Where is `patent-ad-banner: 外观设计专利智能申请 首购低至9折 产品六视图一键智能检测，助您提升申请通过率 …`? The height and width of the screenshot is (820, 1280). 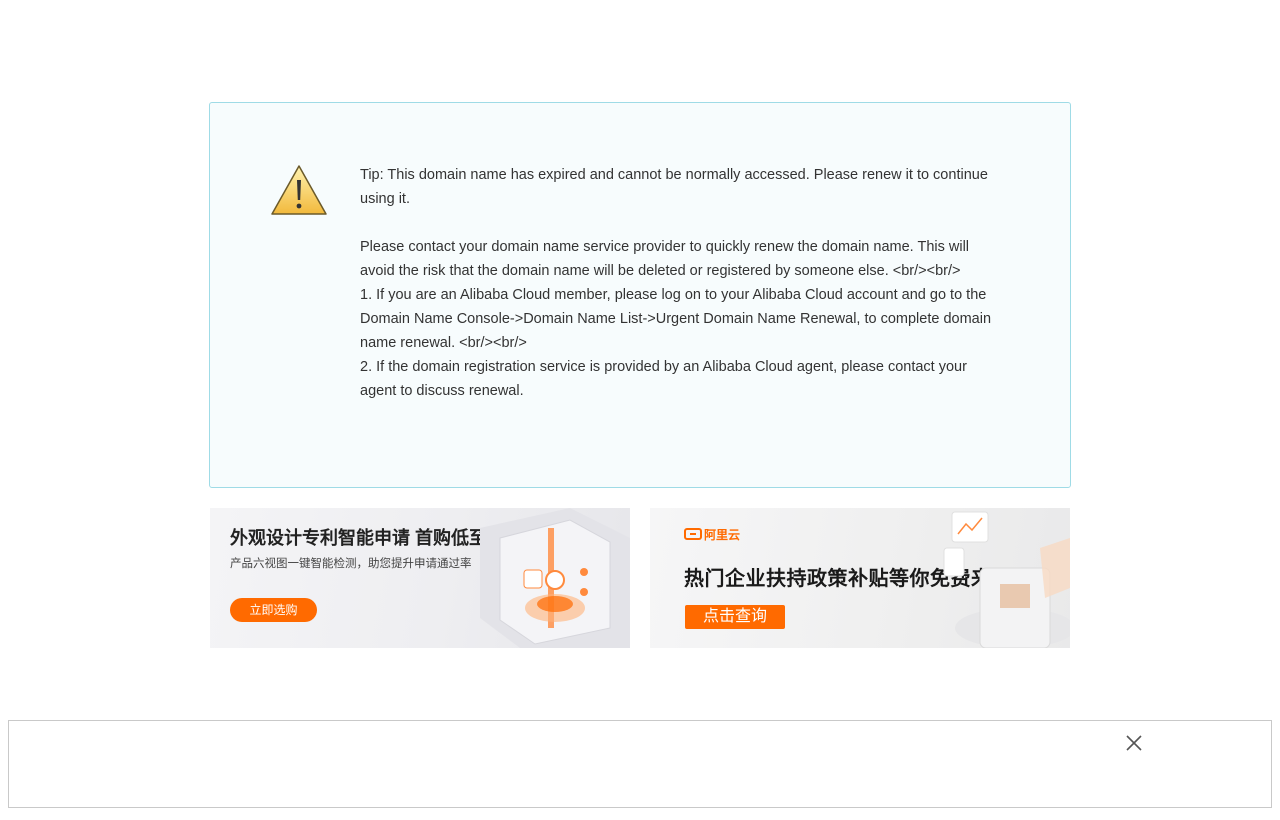 patent-ad-banner: 外观设计专利智能申请 首购低至9折 产品六视图一键智能检测，助您提升申请通过率 … is located at coordinates (420, 578).